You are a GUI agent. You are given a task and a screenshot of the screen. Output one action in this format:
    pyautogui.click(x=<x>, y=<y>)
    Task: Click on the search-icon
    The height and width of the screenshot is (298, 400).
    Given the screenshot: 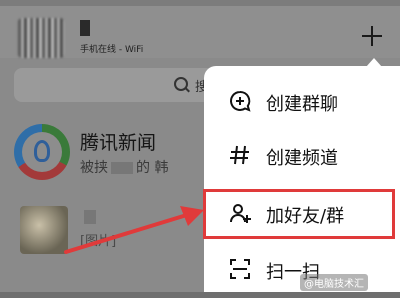 What is the action you would take?
    pyautogui.click(x=181, y=84)
    